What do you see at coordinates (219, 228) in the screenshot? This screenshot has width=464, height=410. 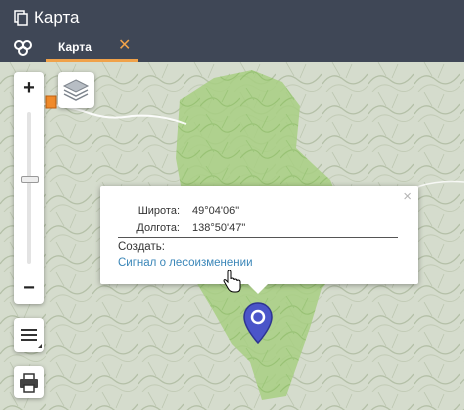 I see `longitude-value: 138°50'47"` at bounding box center [219, 228].